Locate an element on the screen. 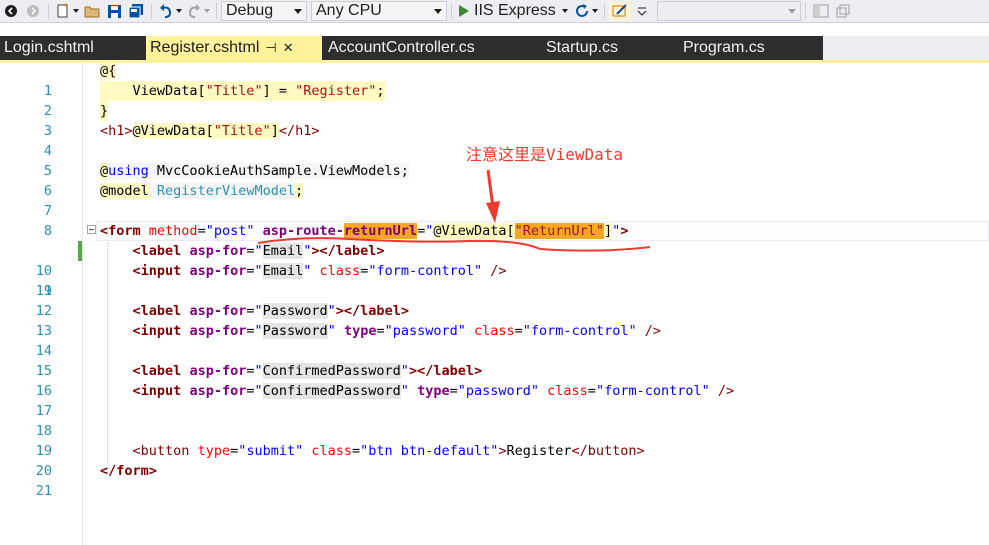 The image size is (989, 545). code-line: 8 is located at coordinates (494, 220).